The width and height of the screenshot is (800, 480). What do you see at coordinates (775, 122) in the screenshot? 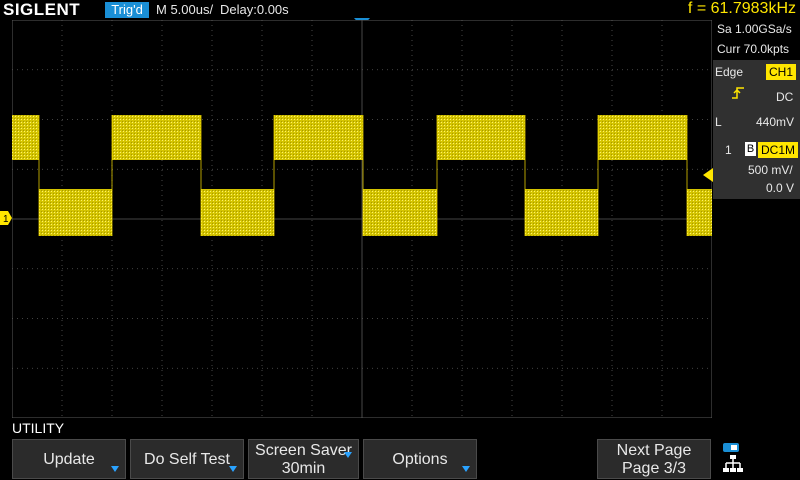
I see `trigger-level: 440mV` at bounding box center [775, 122].